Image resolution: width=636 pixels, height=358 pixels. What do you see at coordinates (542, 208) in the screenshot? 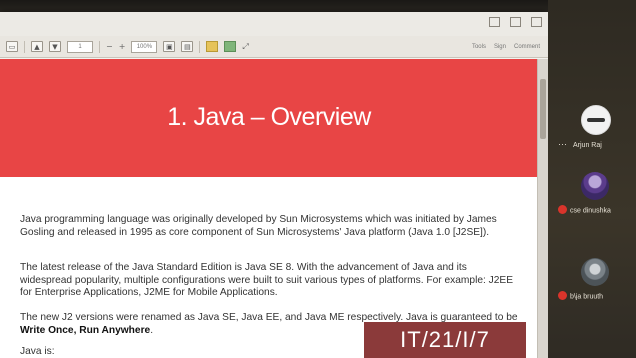
I see `vertical-scrollbar` at bounding box center [542, 208].